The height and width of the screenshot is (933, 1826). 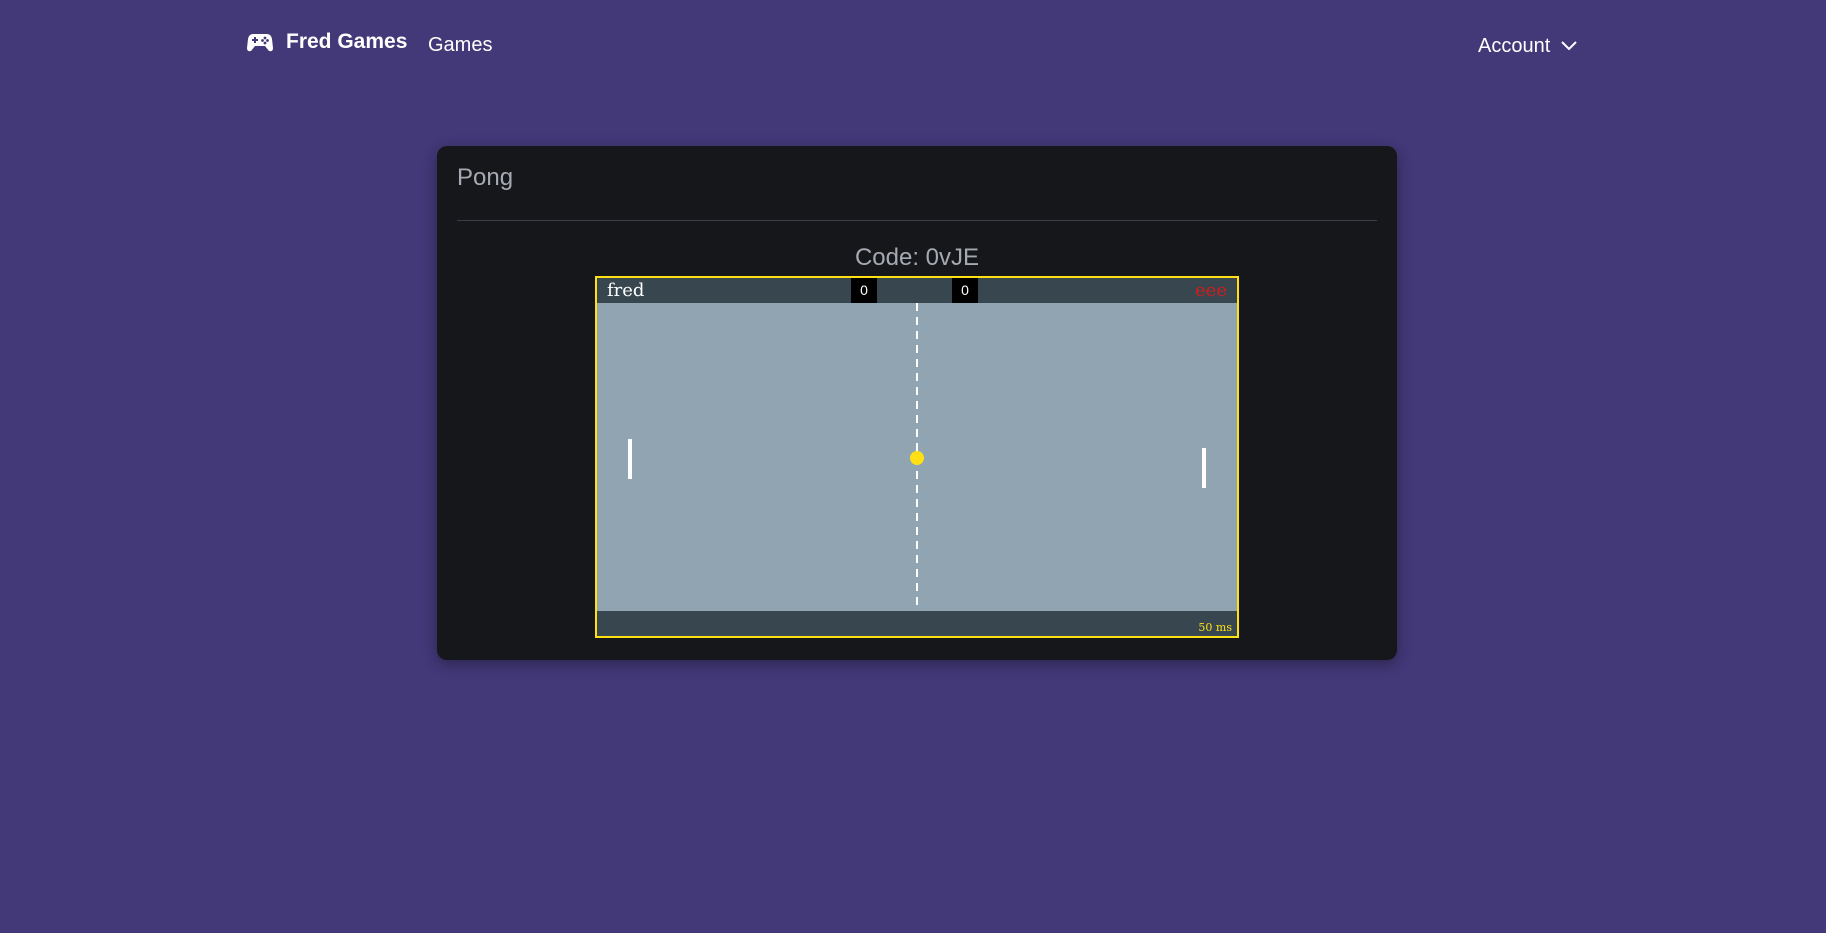 I want to click on card-divider, so click(x=917, y=220).